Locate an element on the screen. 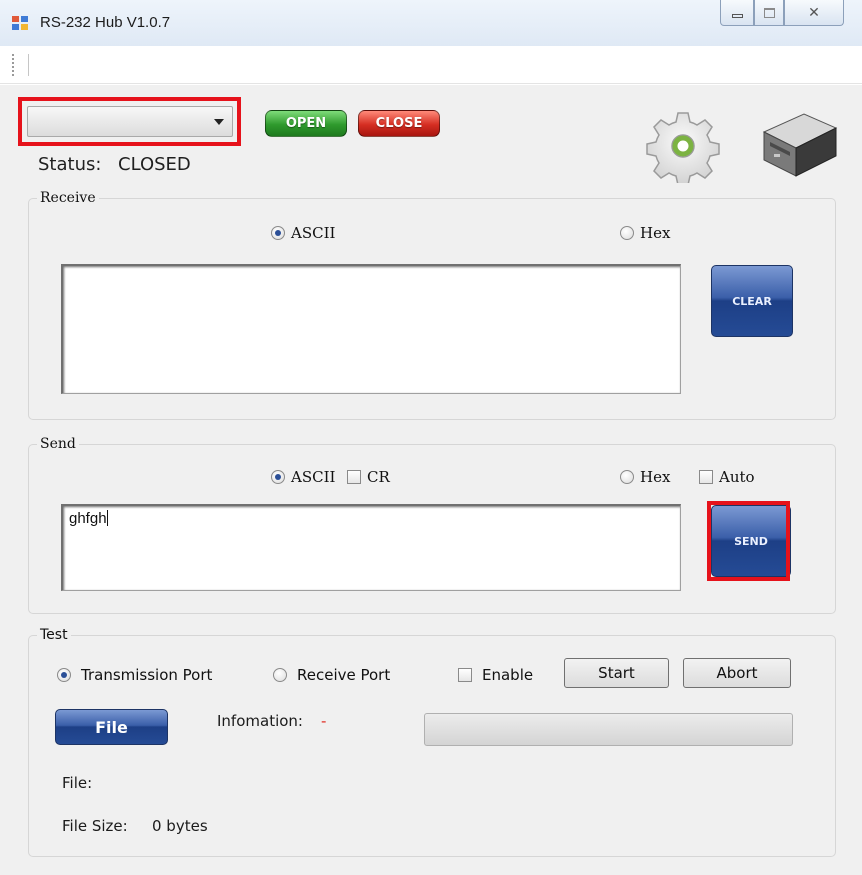 The image size is (862, 875). minimize-button is located at coordinates (737, 13).